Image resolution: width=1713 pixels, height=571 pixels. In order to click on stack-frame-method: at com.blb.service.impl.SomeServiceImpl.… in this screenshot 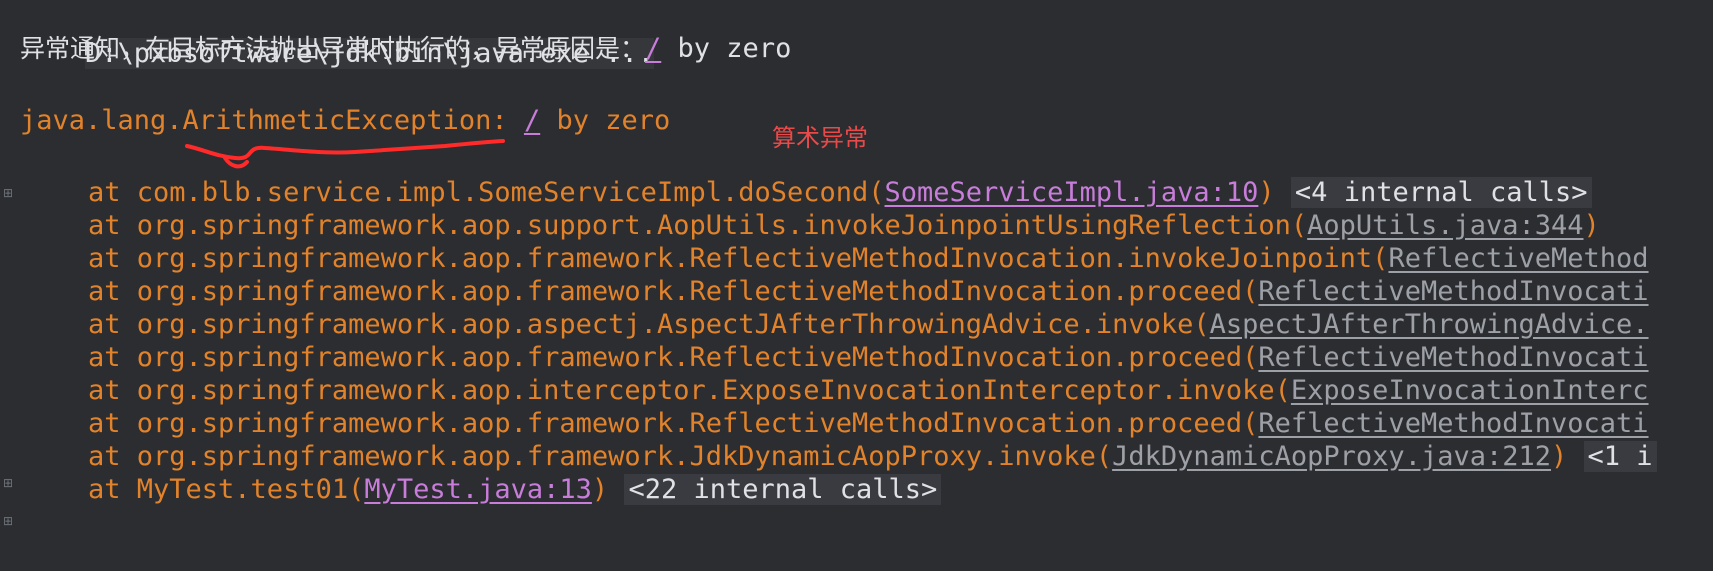, I will do `click(486, 192)`.